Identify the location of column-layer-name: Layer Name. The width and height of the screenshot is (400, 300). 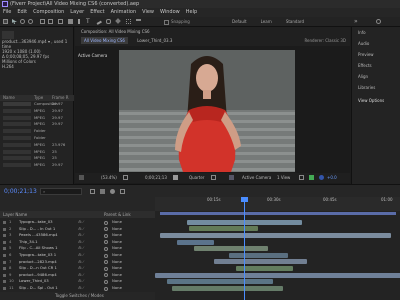
(15, 214).